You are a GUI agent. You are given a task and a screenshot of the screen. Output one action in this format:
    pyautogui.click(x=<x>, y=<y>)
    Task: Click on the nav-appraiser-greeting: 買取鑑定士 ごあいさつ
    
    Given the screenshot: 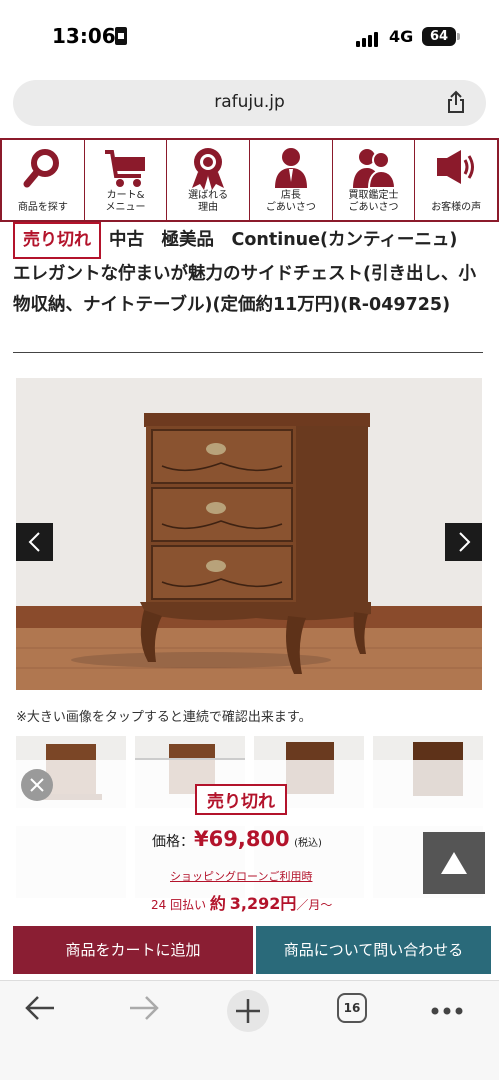 What is the action you would take?
    pyautogui.click(x=374, y=180)
    